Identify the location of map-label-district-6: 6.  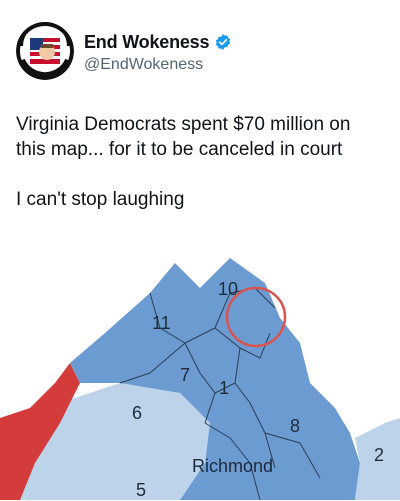
(137, 413).